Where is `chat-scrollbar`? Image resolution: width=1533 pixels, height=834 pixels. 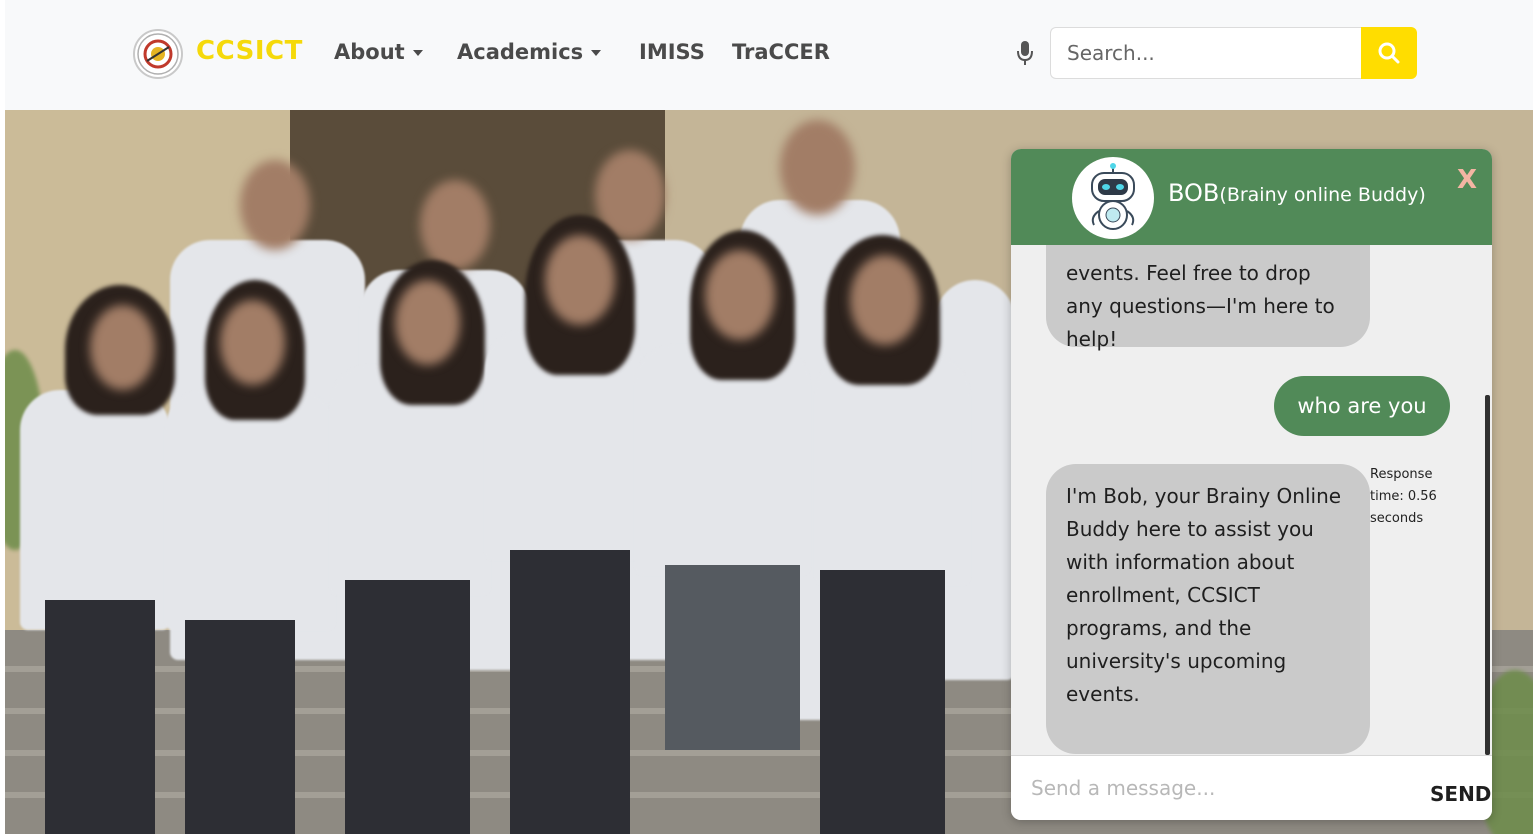 chat-scrollbar is located at coordinates (1487, 575).